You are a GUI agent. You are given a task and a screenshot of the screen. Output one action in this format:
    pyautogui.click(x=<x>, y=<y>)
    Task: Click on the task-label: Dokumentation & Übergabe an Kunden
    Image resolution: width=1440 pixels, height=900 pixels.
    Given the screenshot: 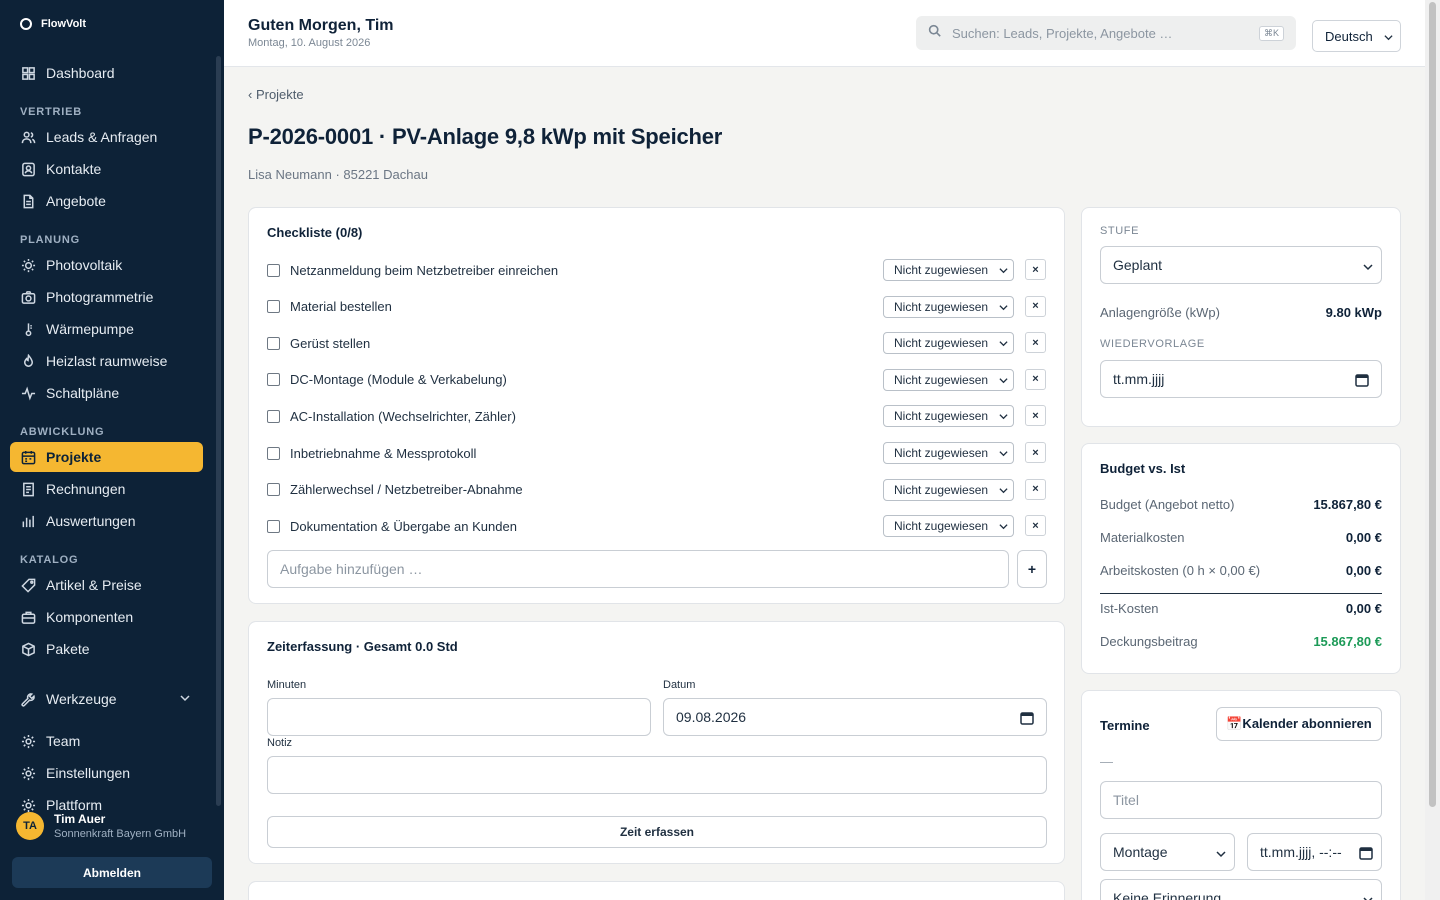 What is the action you would take?
    pyautogui.click(x=403, y=526)
    